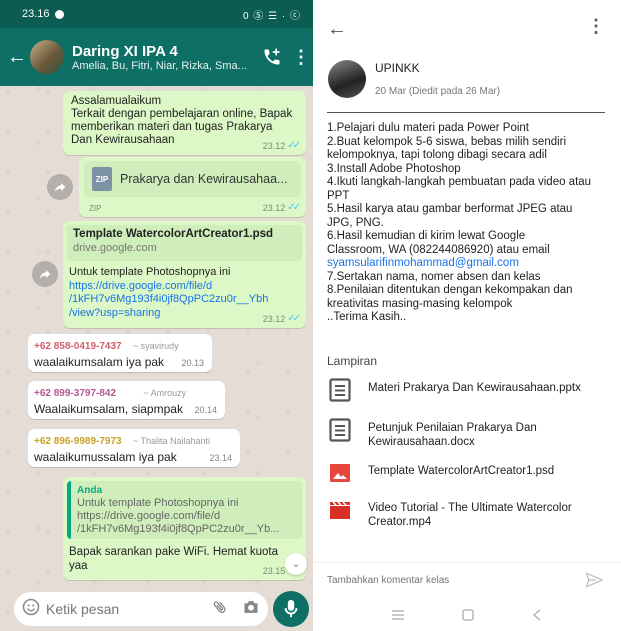  What do you see at coordinates (31, 609) in the screenshot?
I see `emoji-icon` at bounding box center [31, 609].